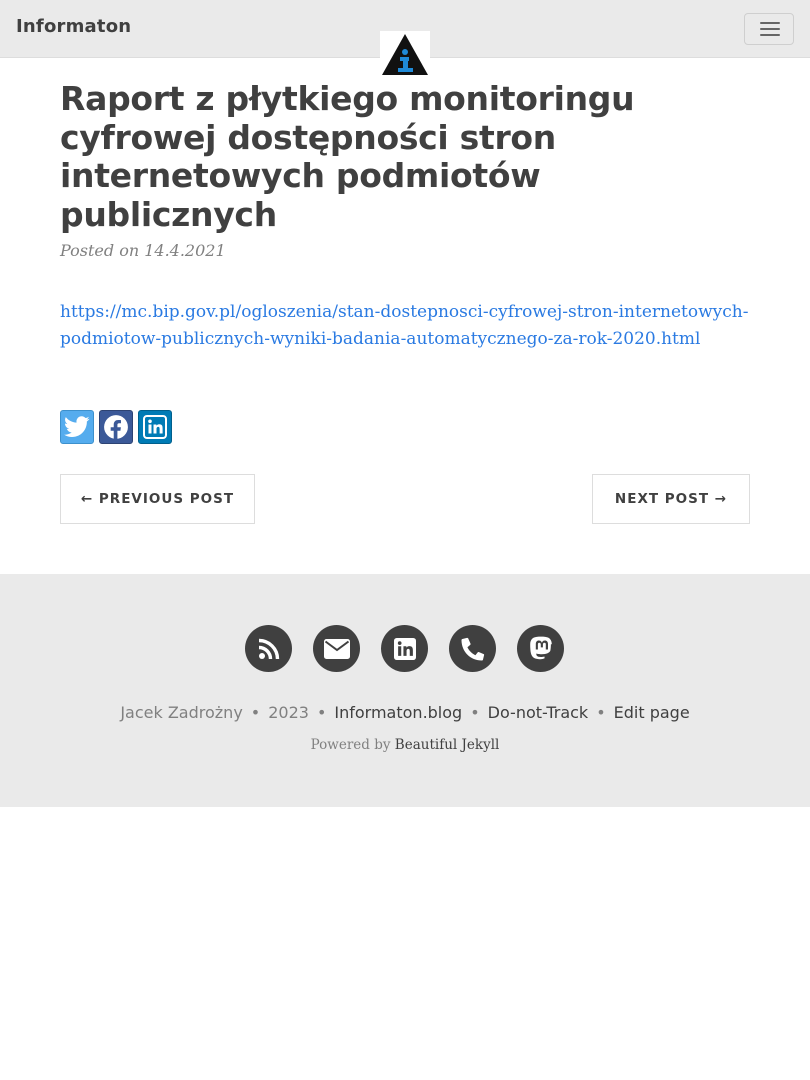 This screenshot has height=1080, width=810. I want to click on share-twitter-button, so click(77, 427).